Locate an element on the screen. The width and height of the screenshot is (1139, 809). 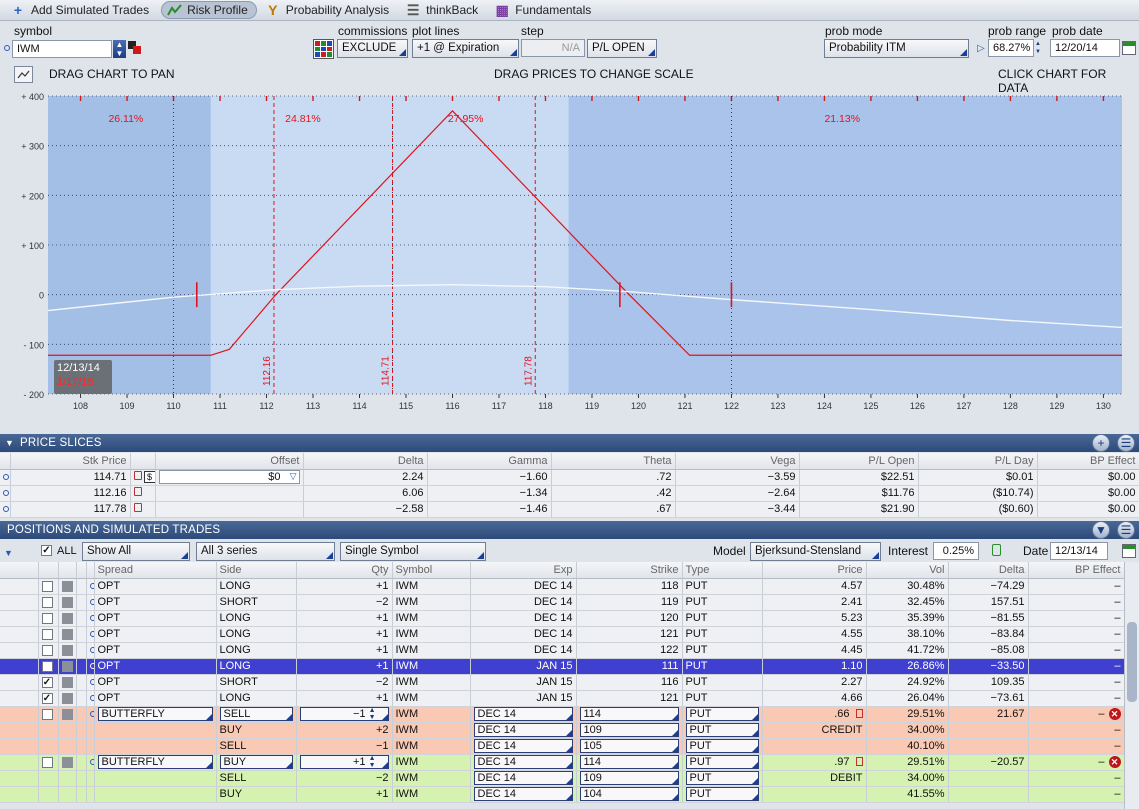
col-symbol: Symbol is located at coordinates (431, 570).